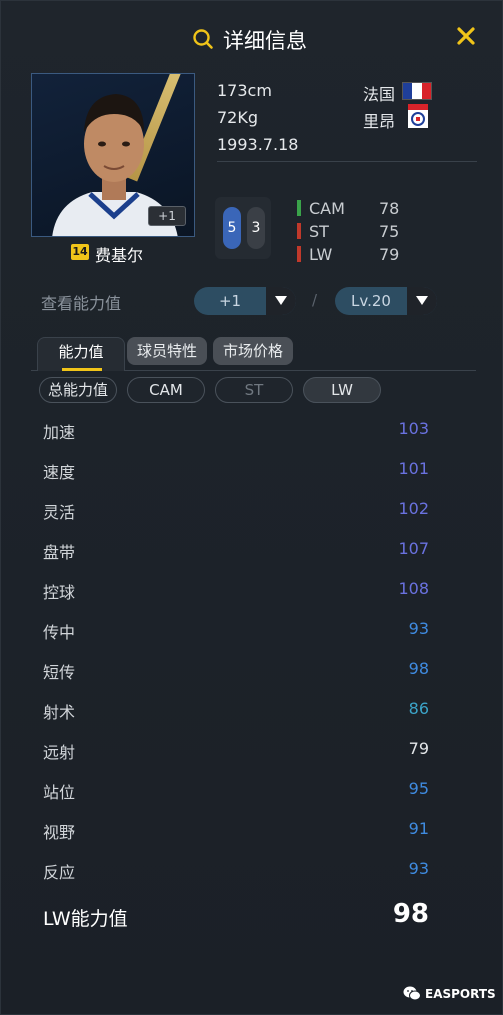  What do you see at coordinates (238, 117) in the screenshot?
I see `player-weight: 72Kg` at bounding box center [238, 117].